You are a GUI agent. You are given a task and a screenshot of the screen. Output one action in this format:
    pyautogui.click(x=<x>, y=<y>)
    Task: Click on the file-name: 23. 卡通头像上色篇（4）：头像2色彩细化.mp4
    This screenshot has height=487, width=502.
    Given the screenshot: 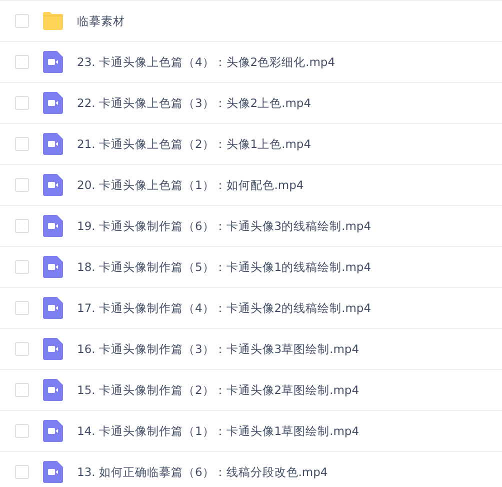 What is the action you would take?
    pyautogui.click(x=206, y=62)
    